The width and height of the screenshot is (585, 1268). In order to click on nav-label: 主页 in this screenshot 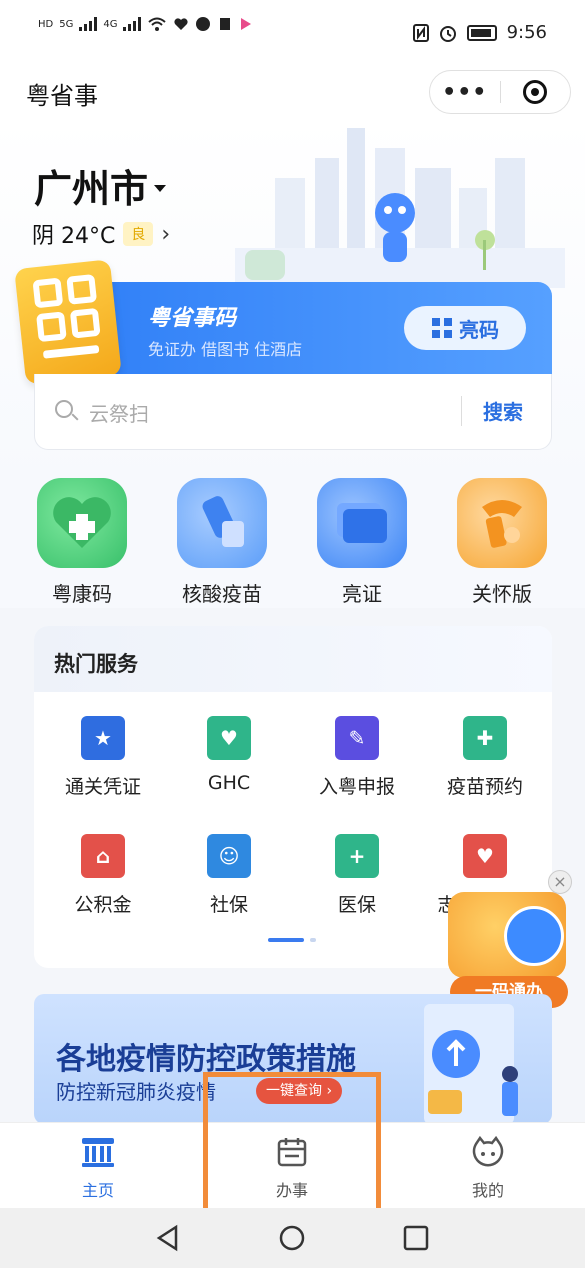, I will do `click(97, 1190)`.